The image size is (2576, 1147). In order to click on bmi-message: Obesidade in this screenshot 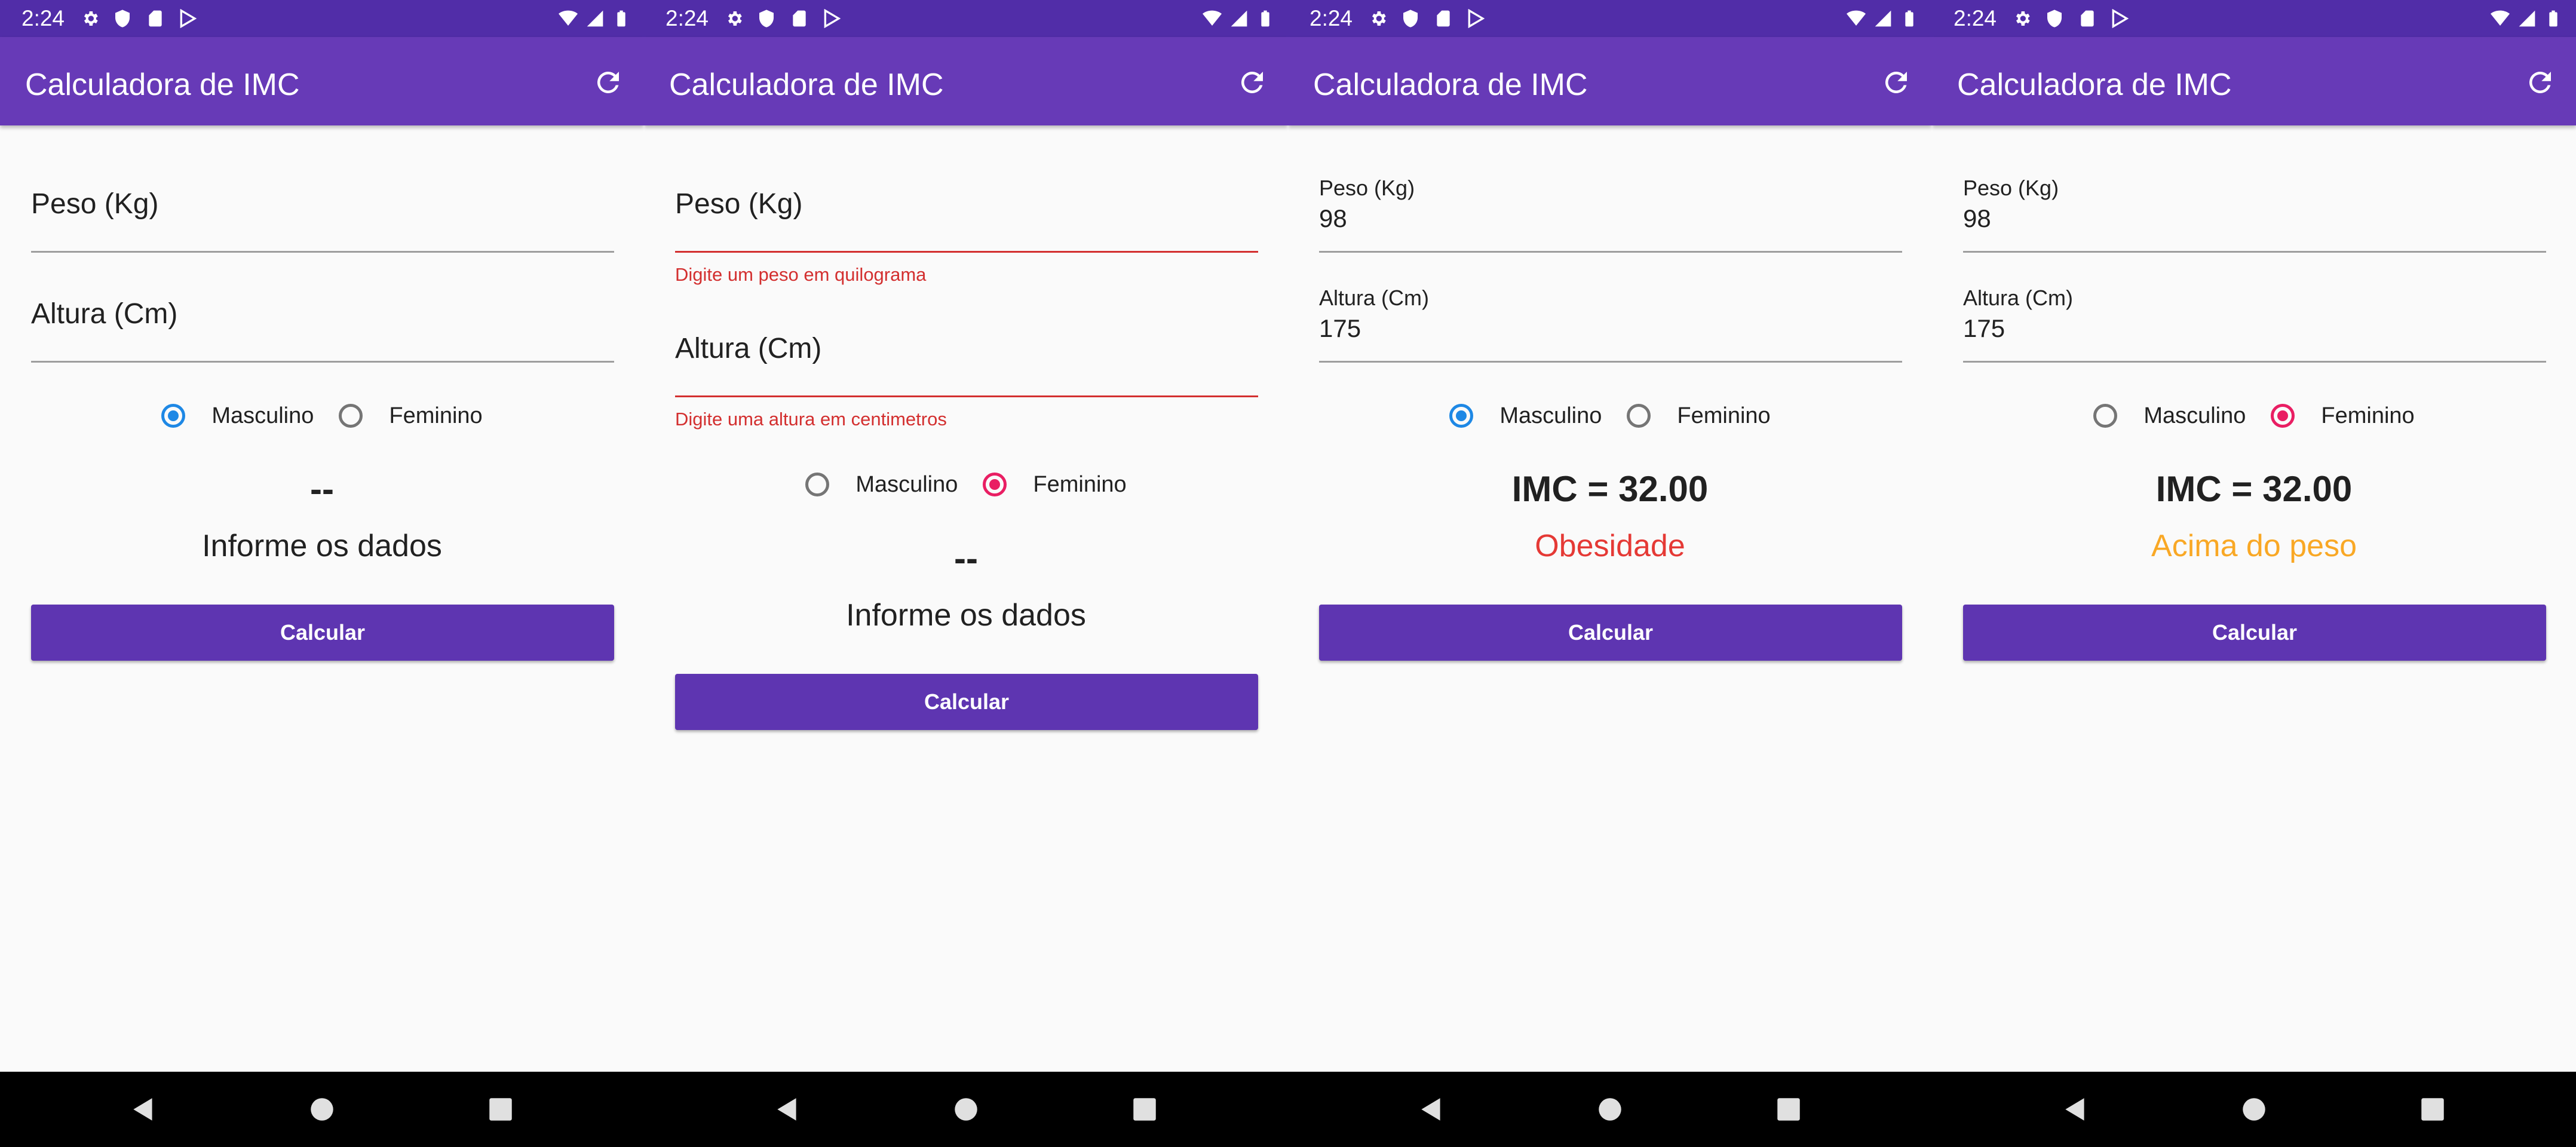, I will do `click(1610, 546)`.